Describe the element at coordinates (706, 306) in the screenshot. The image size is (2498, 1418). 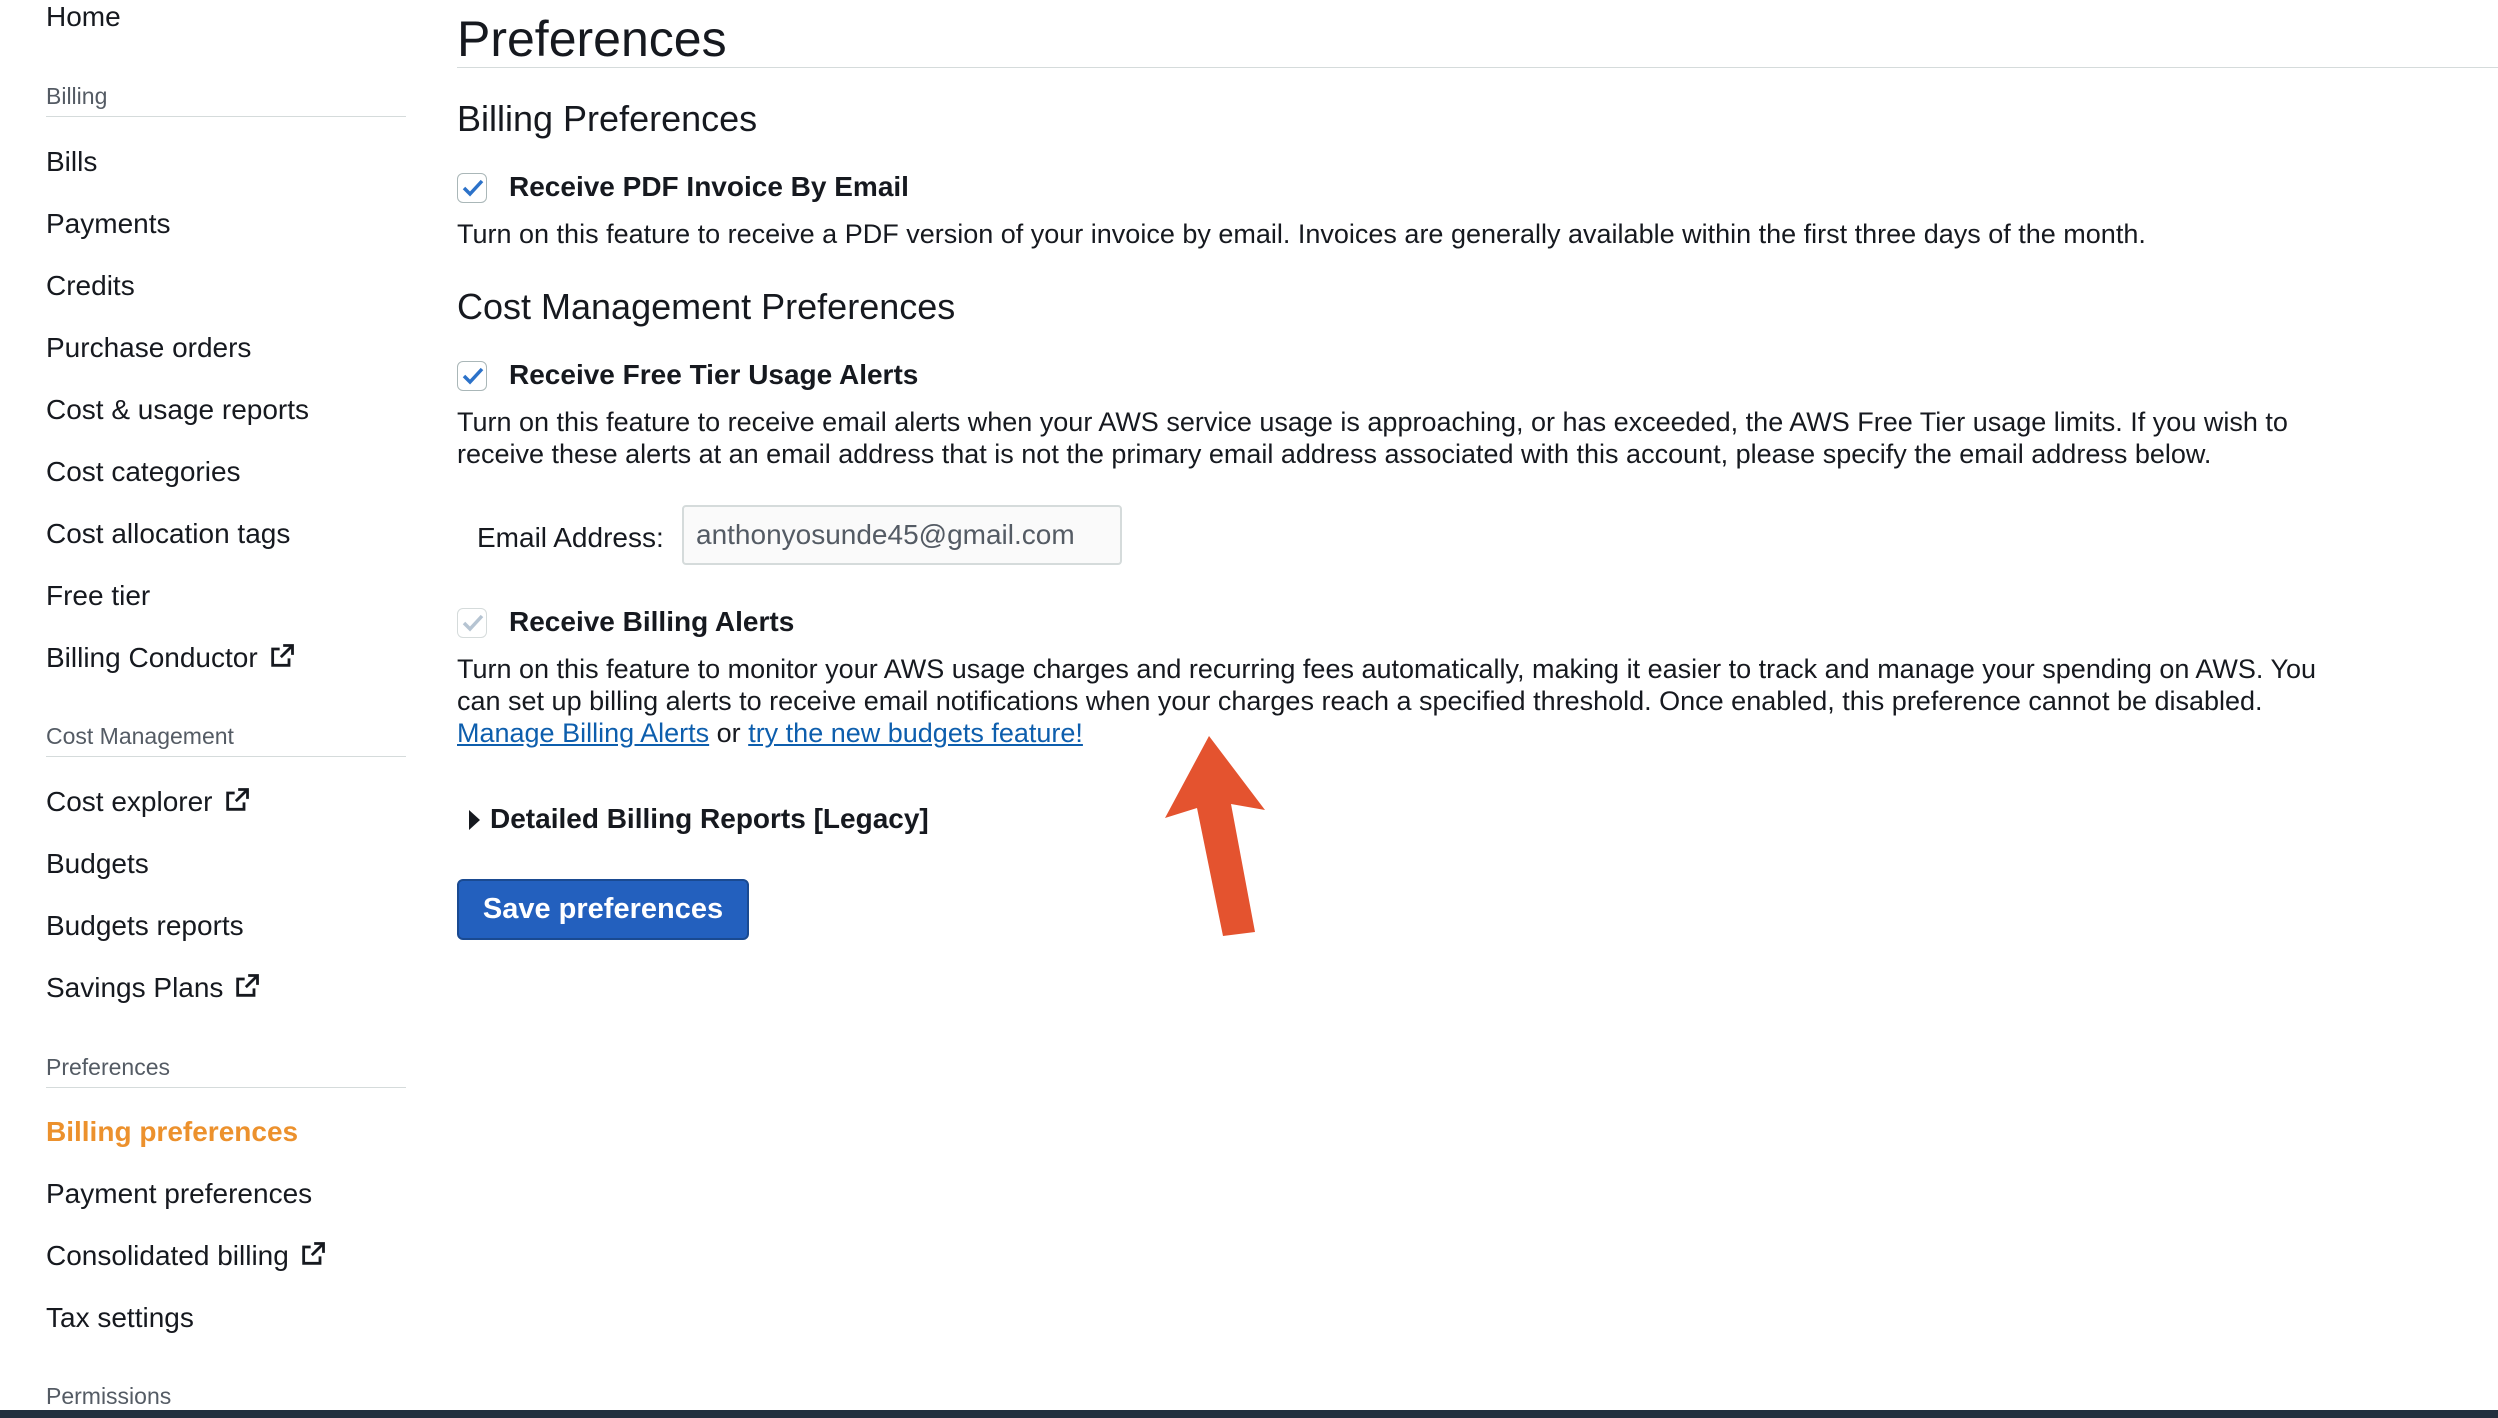
I see `cost-management-heading: Cost Management Preferences` at that location.